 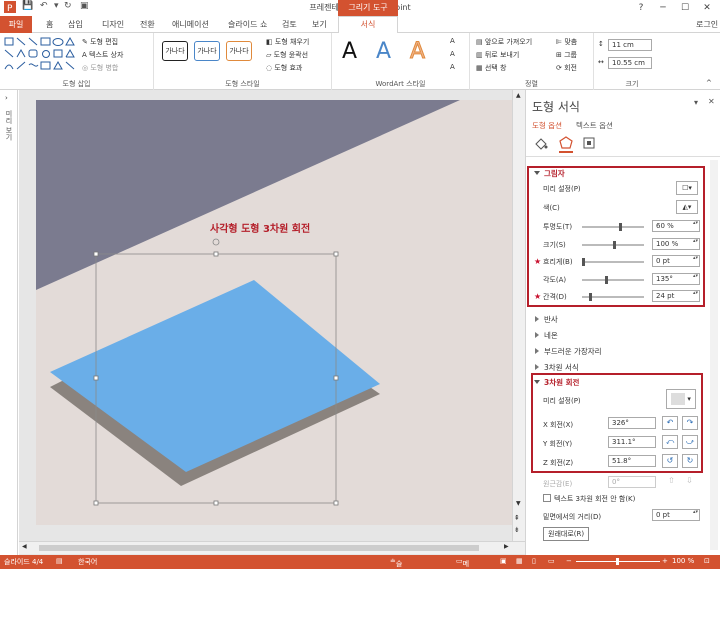 What do you see at coordinates (566, 143) in the screenshot?
I see `effects-pentagon-icon` at bounding box center [566, 143].